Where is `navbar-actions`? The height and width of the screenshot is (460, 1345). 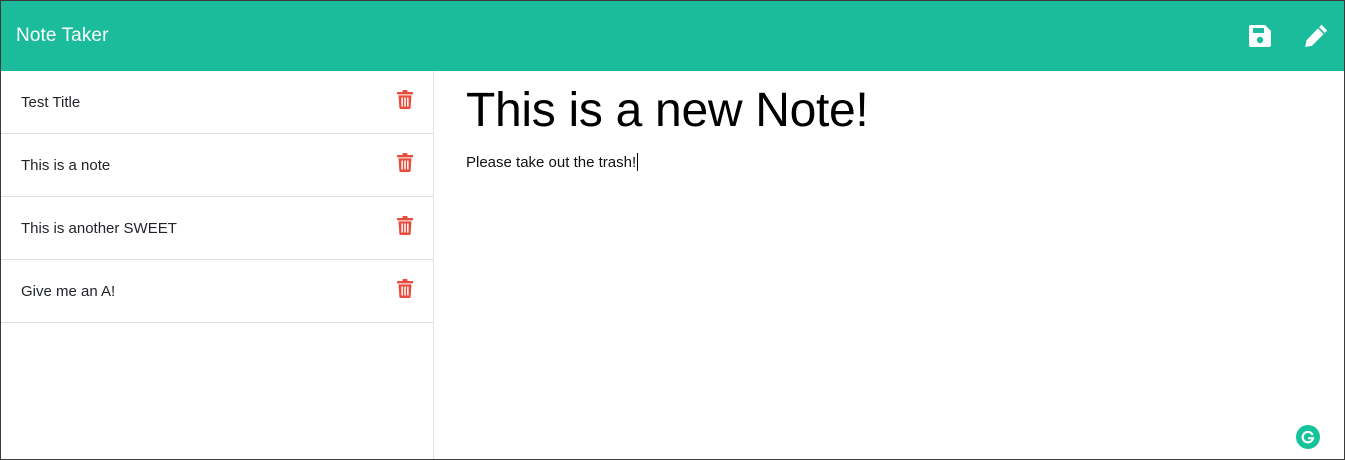
navbar-actions is located at coordinates (1288, 36).